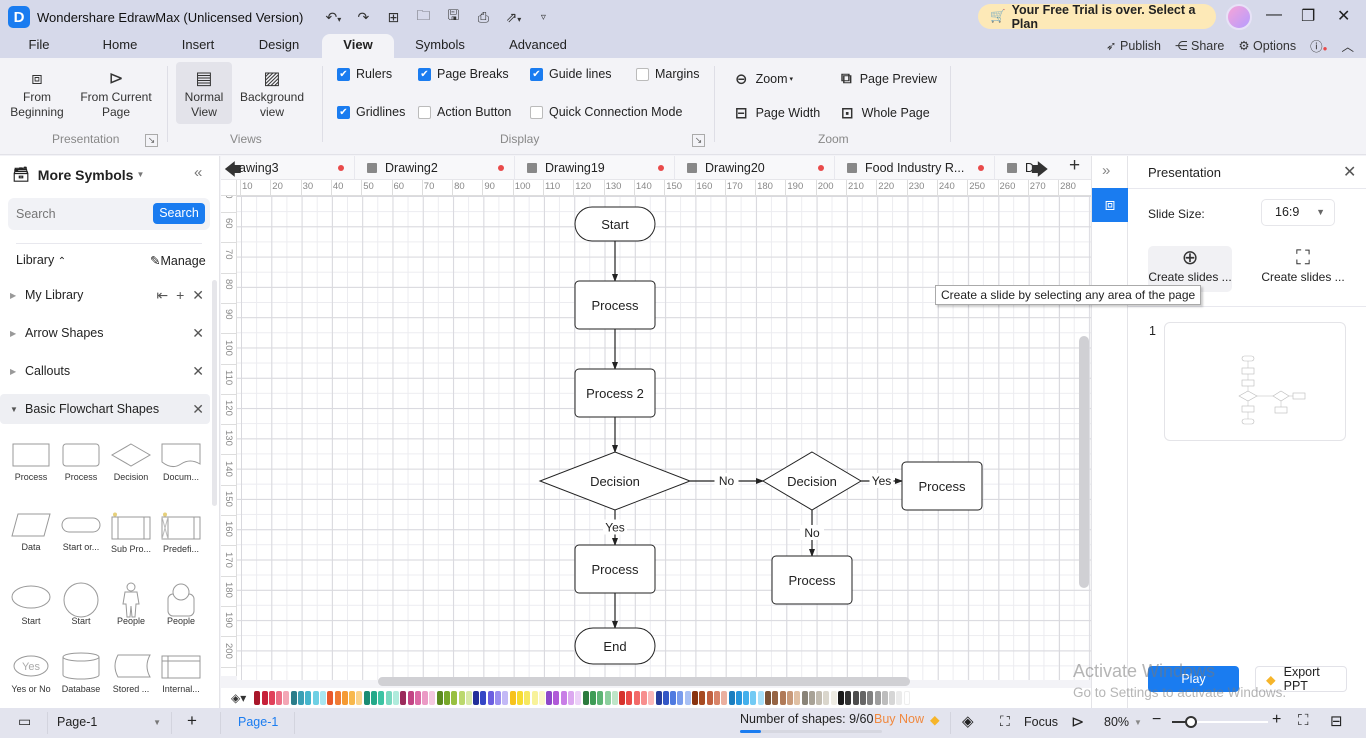 This screenshot has height=738, width=1366. I want to click on page-breaks-checkbox: ✔ Page Breaks, so click(463, 74).